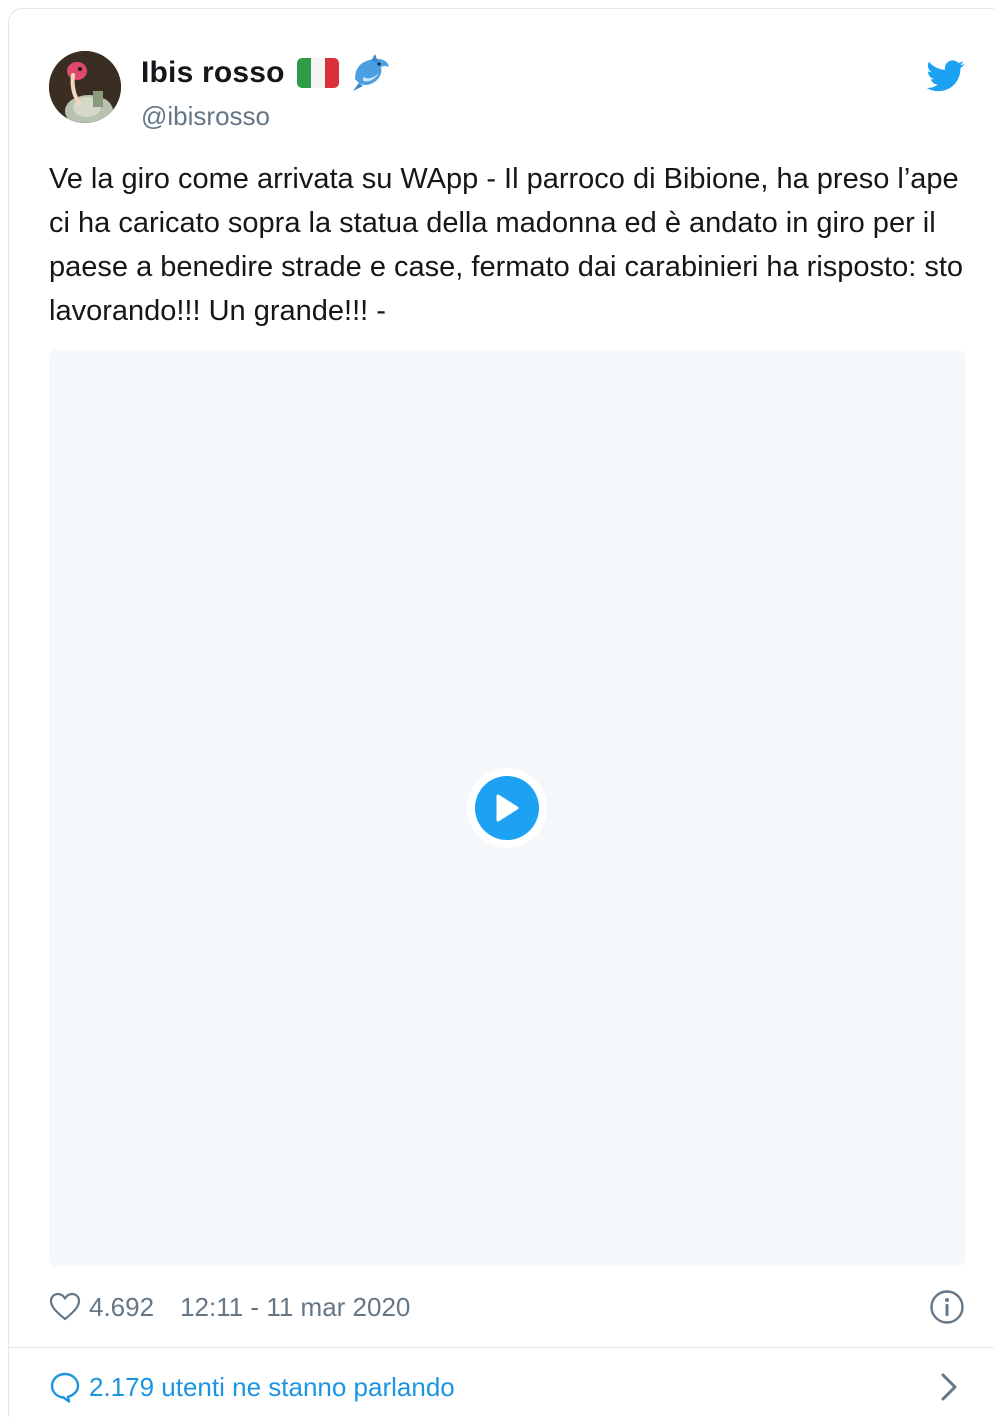 The width and height of the screenshot is (994, 1417). What do you see at coordinates (947, 1307) in the screenshot?
I see `info-icon` at bounding box center [947, 1307].